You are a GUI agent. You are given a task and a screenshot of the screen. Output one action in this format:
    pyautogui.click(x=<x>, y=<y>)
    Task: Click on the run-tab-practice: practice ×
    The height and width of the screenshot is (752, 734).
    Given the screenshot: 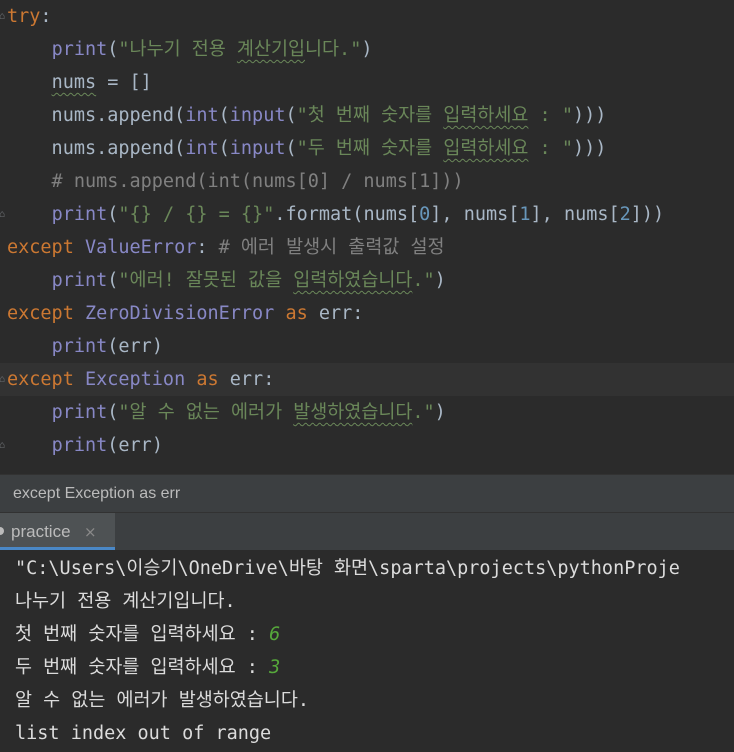 What is the action you would take?
    pyautogui.click(x=57, y=532)
    